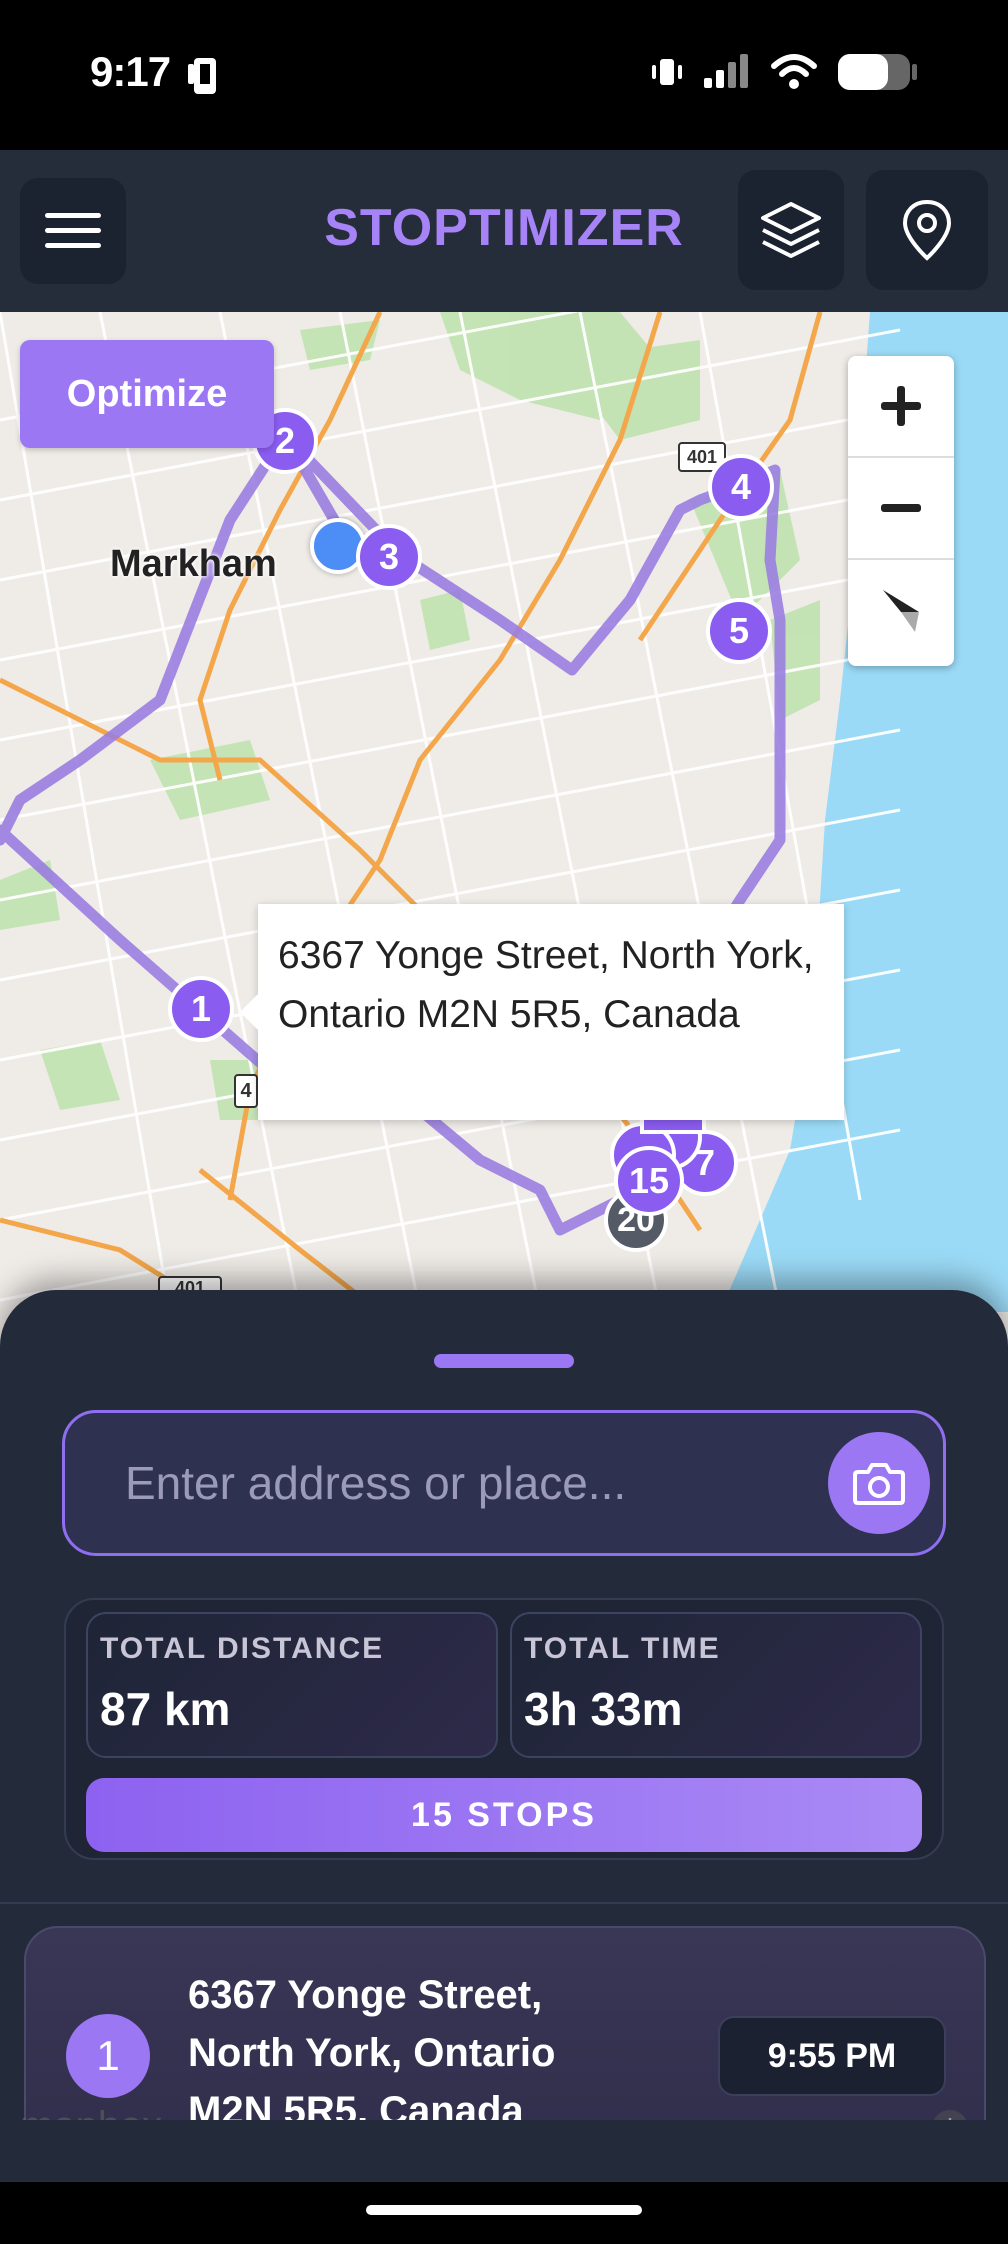 The width and height of the screenshot is (1008, 2244). Describe the element at coordinates (201, 1009) in the screenshot. I see `stop-marker: 1` at that location.